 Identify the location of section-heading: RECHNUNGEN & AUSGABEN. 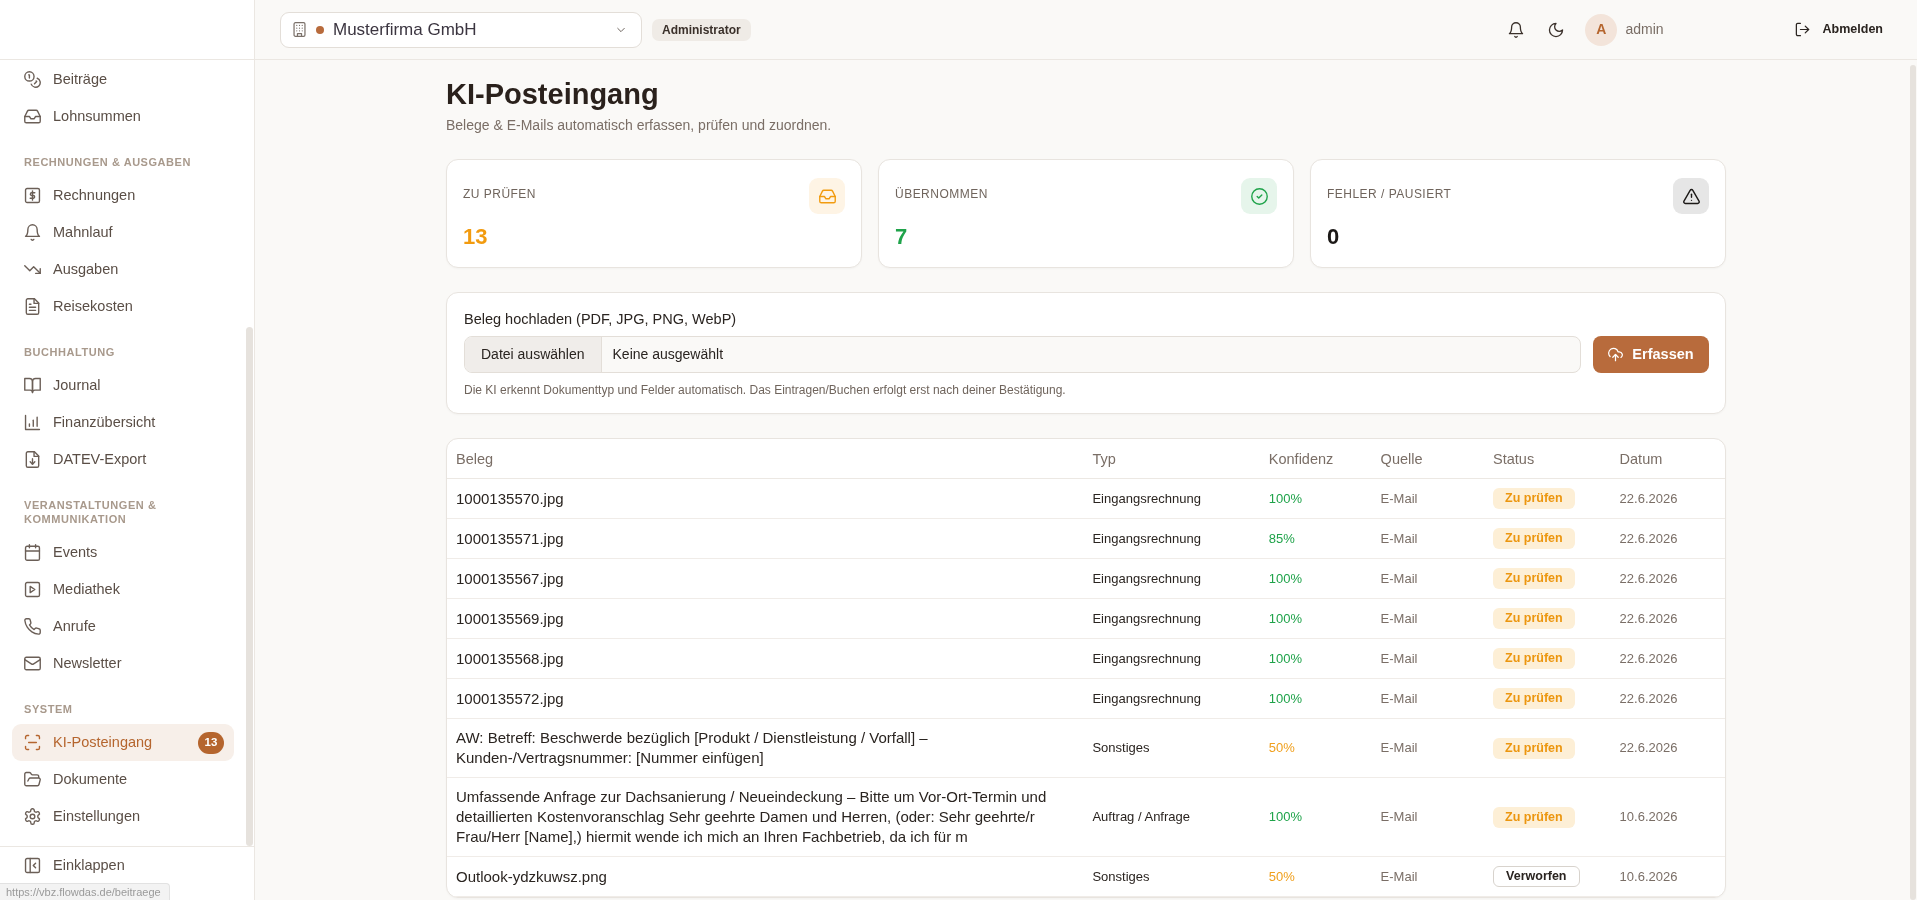
(107, 162).